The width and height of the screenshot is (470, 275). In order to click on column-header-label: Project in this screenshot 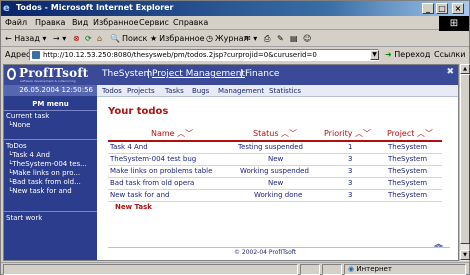, I will do `click(401, 133)`.